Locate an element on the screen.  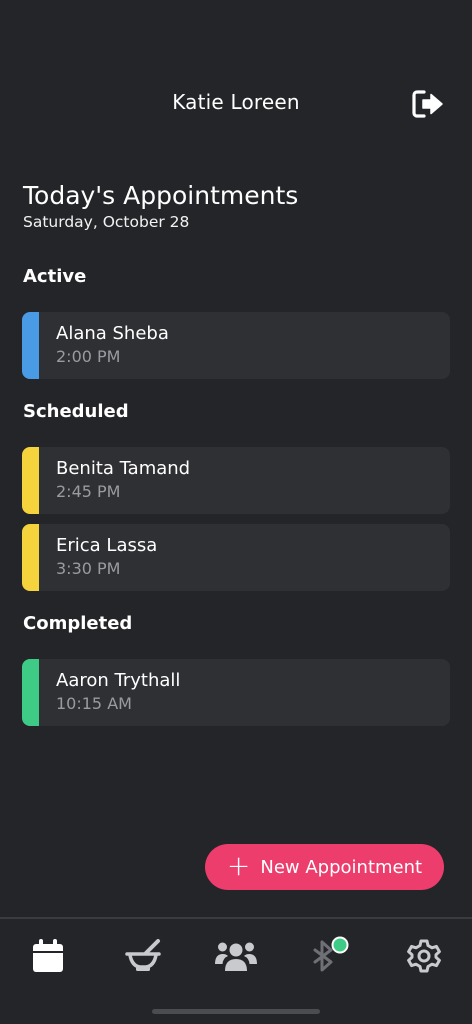
logout-icon is located at coordinates (427, 104).